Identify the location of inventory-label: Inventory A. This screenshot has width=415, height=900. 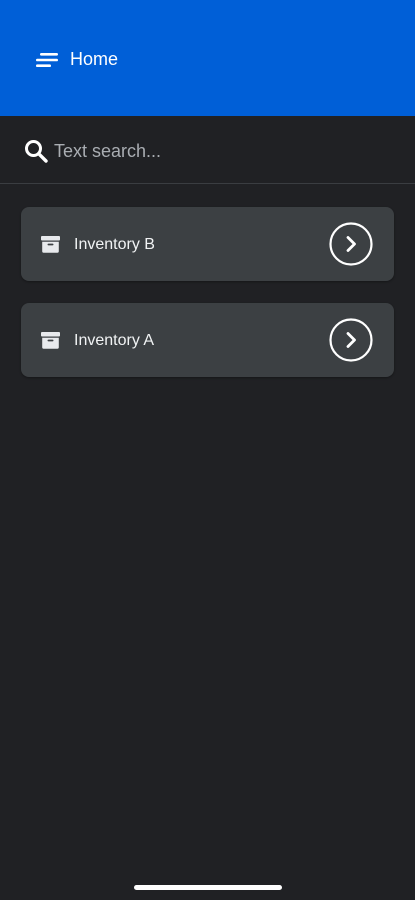
(114, 340).